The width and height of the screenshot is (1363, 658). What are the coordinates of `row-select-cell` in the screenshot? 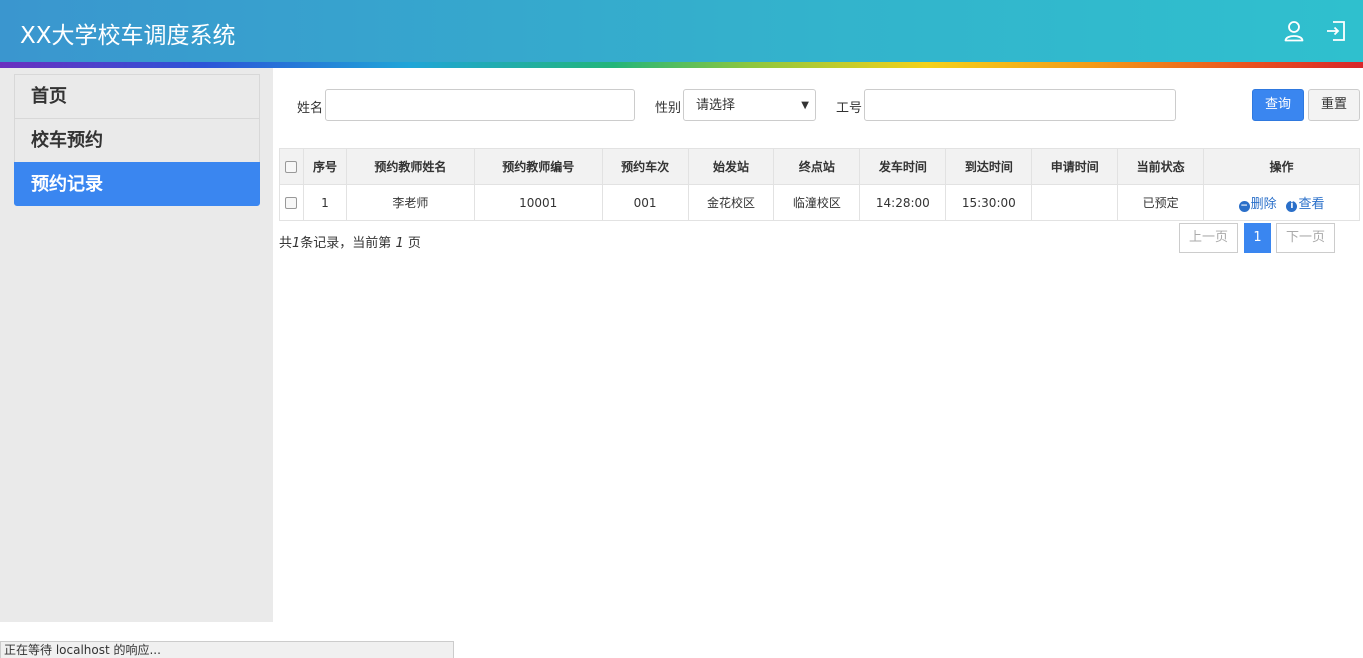 It's located at (291, 202).